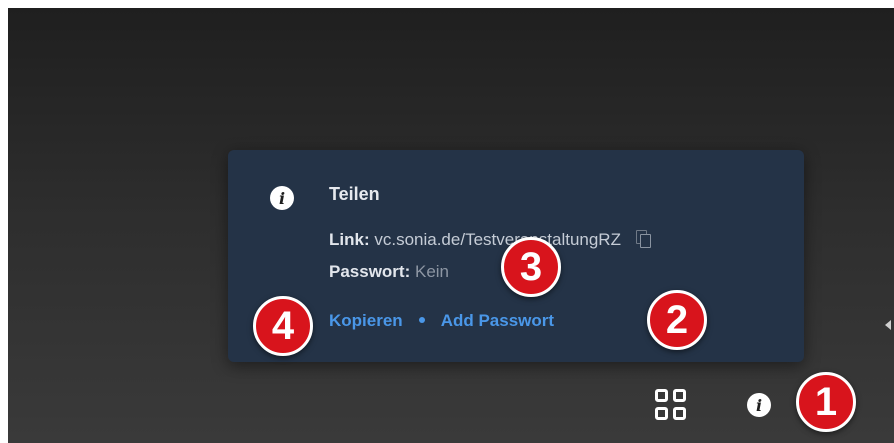 The image size is (894, 443). I want to click on annotation-badge-1: 1, so click(826, 402).